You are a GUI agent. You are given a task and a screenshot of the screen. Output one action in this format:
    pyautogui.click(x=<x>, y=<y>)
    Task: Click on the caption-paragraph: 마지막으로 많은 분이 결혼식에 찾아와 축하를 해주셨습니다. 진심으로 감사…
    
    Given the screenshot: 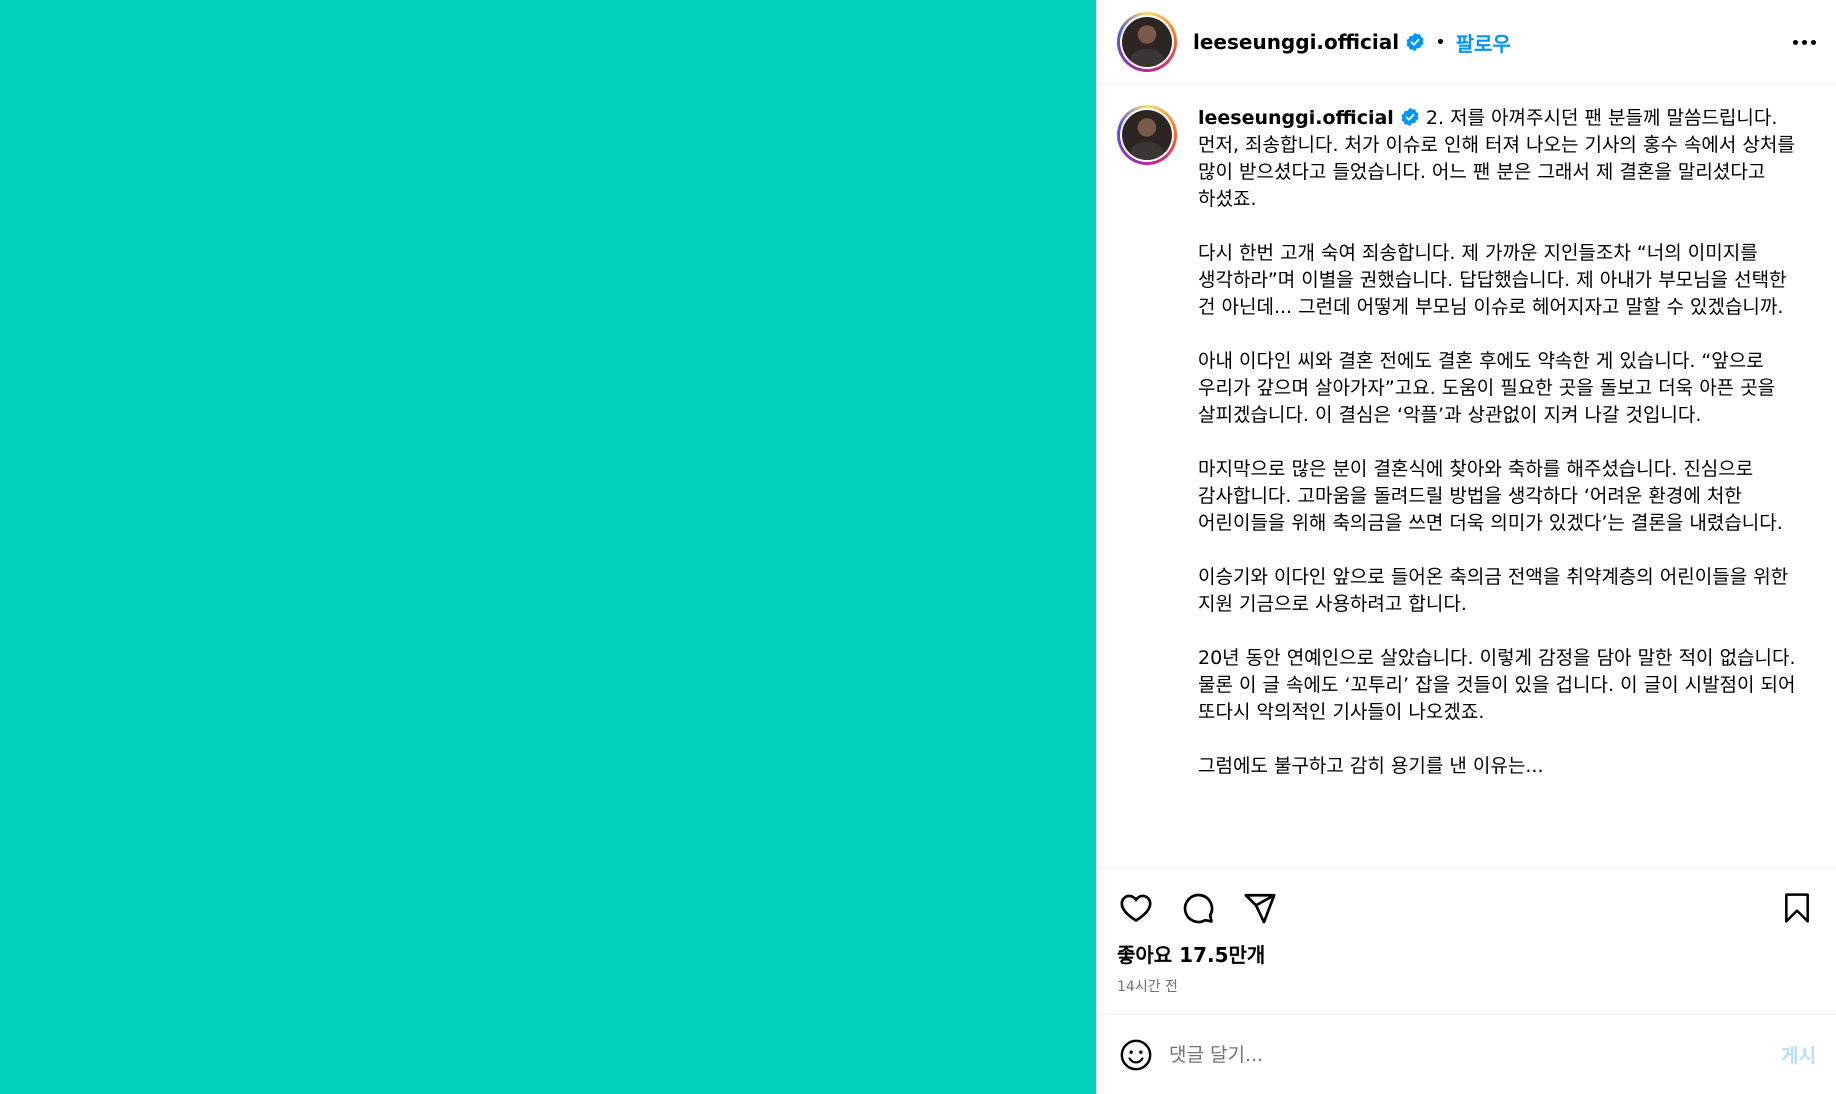 What is the action you would take?
    pyautogui.click(x=1490, y=496)
    